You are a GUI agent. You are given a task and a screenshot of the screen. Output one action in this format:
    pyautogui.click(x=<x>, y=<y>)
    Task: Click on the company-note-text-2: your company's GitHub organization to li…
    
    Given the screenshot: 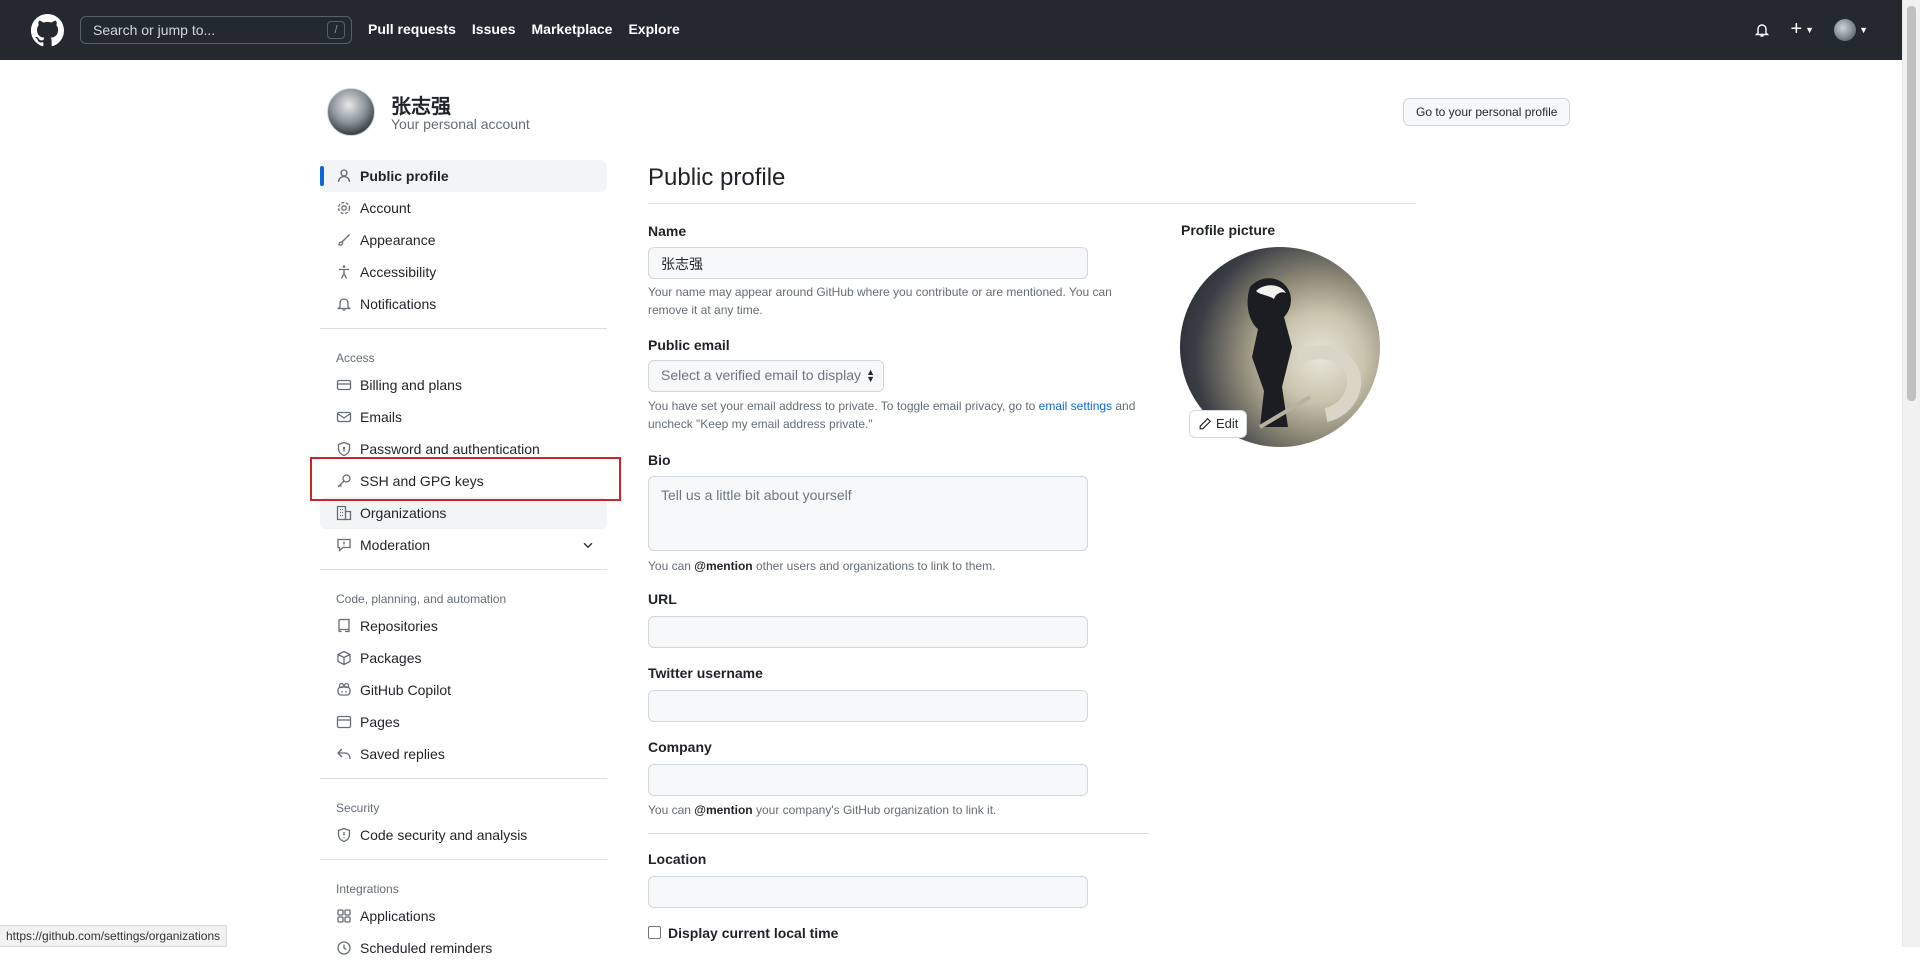 What is the action you would take?
    pyautogui.click(x=874, y=810)
    